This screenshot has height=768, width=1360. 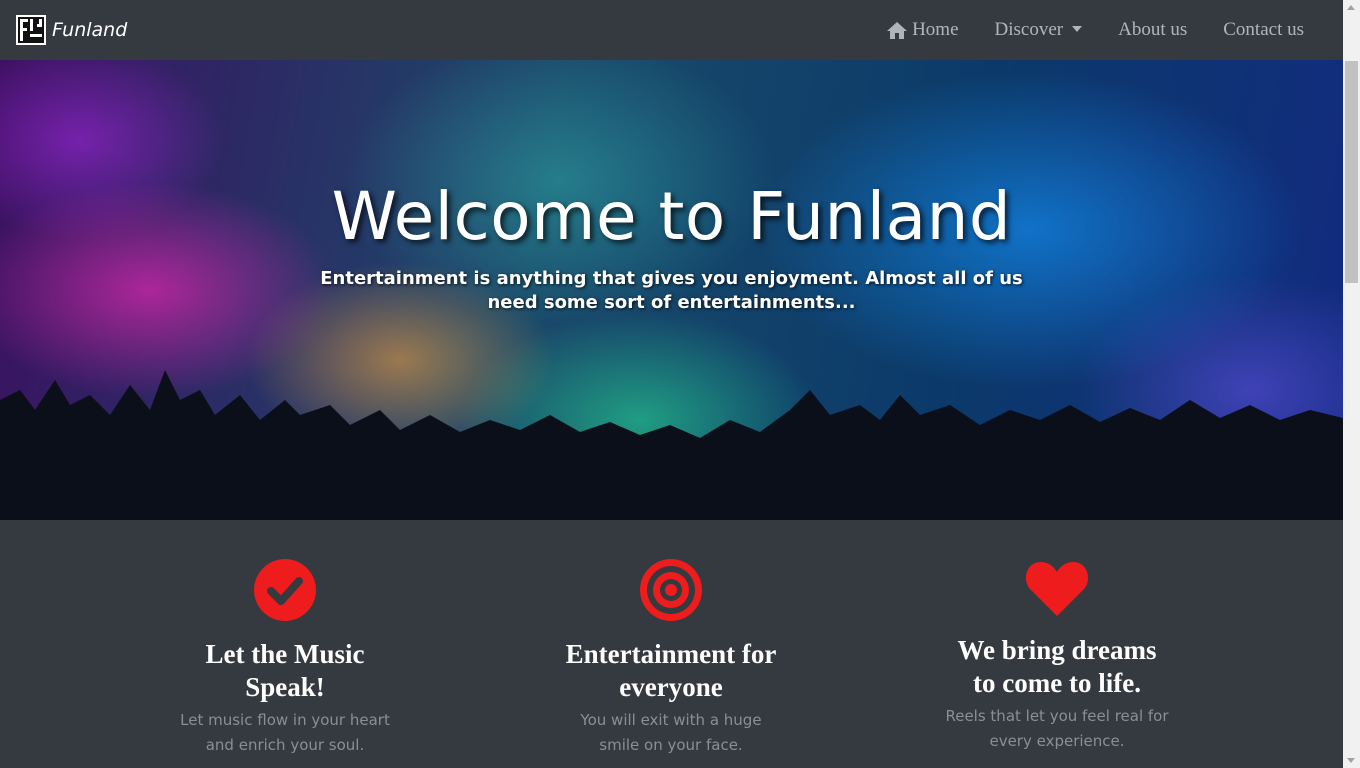 I want to click on caret-down-icon, so click(x=1077, y=29).